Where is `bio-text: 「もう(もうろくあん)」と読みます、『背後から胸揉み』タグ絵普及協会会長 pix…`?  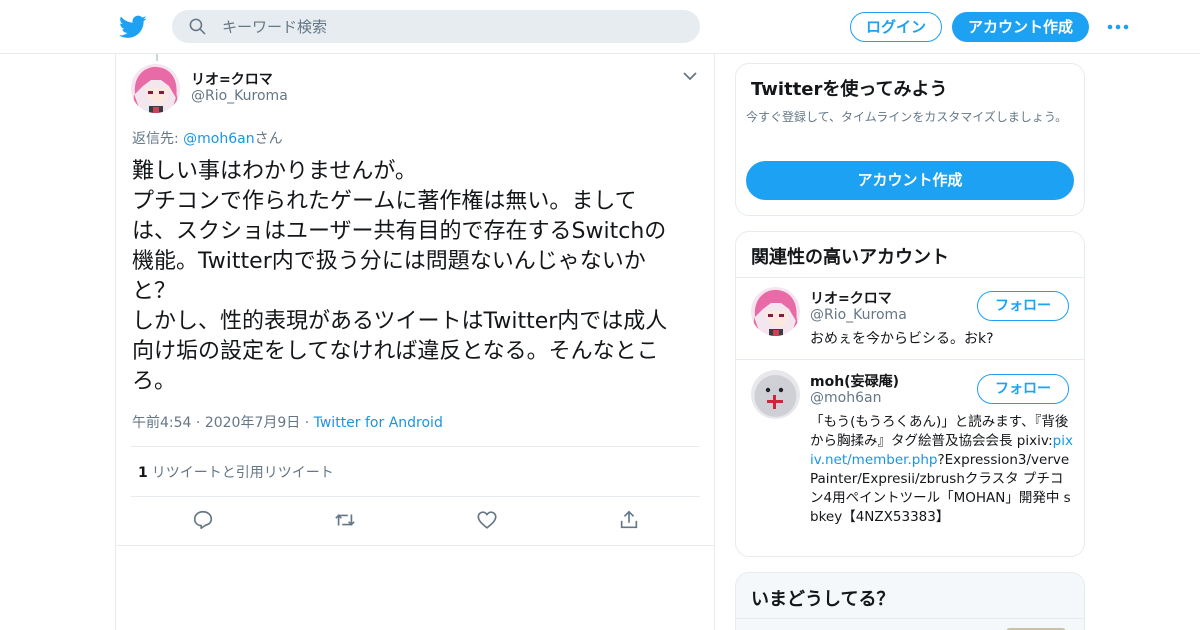 bio-text: 「もう(もうろくあん)」と読みます、『背後から胸揉み』タグ絵普及協会会長 pix… is located at coordinates (939, 431).